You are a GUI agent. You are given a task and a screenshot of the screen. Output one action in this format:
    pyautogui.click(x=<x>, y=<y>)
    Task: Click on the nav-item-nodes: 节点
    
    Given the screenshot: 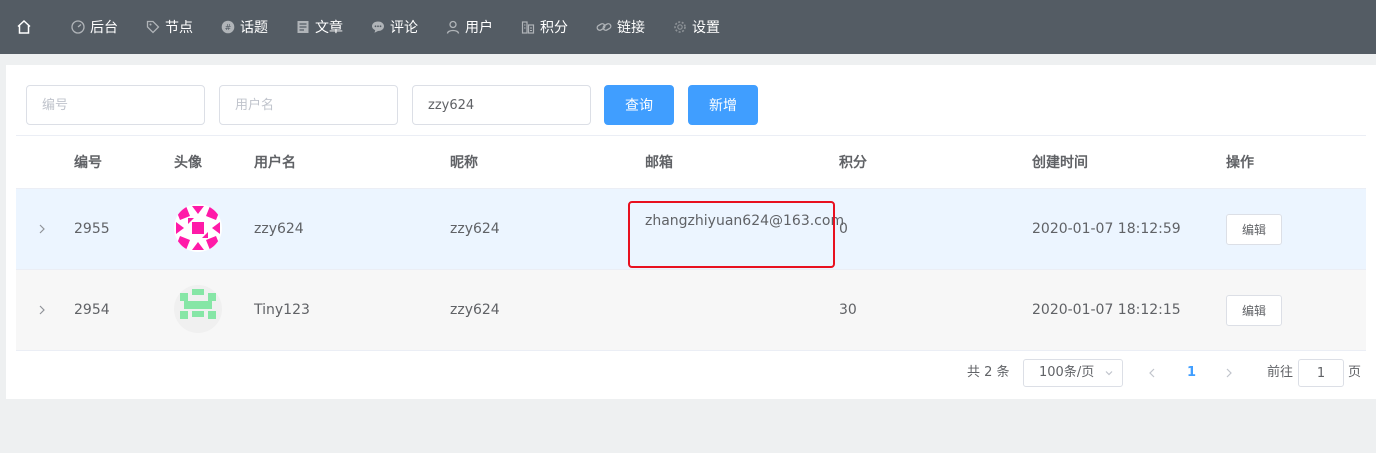 What is the action you would take?
    pyautogui.click(x=169, y=27)
    